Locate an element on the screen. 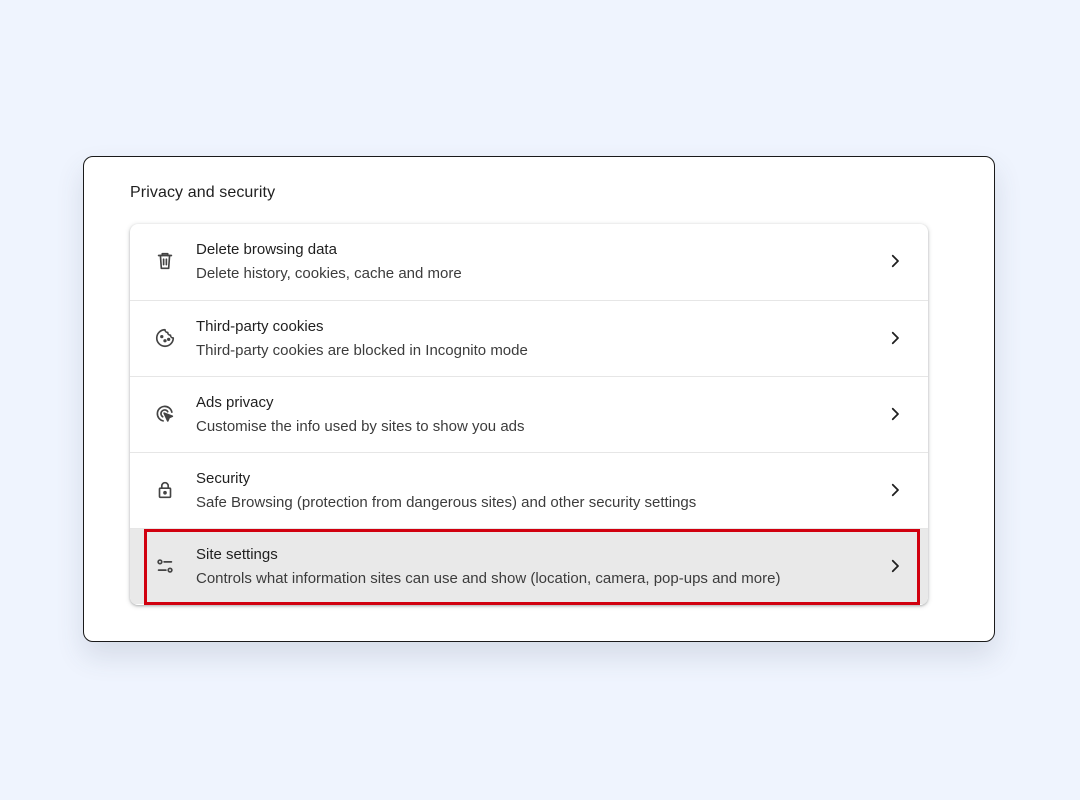 This screenshot has width=1080, height=800. row-label: Security is located at coordinates (223, 478).